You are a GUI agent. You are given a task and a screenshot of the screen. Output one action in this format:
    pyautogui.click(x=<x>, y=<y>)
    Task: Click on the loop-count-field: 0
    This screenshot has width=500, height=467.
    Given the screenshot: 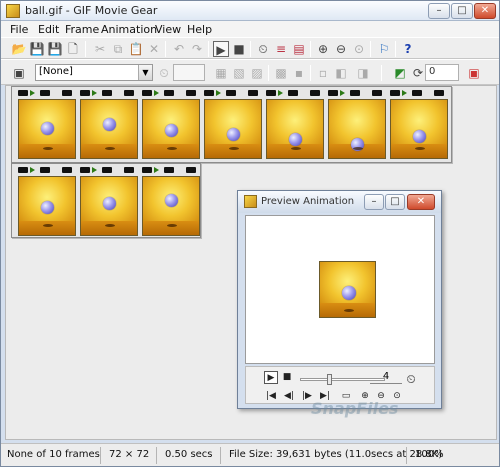 What is the action you would take?
    pyautogui.click(x=442, y=72)
    